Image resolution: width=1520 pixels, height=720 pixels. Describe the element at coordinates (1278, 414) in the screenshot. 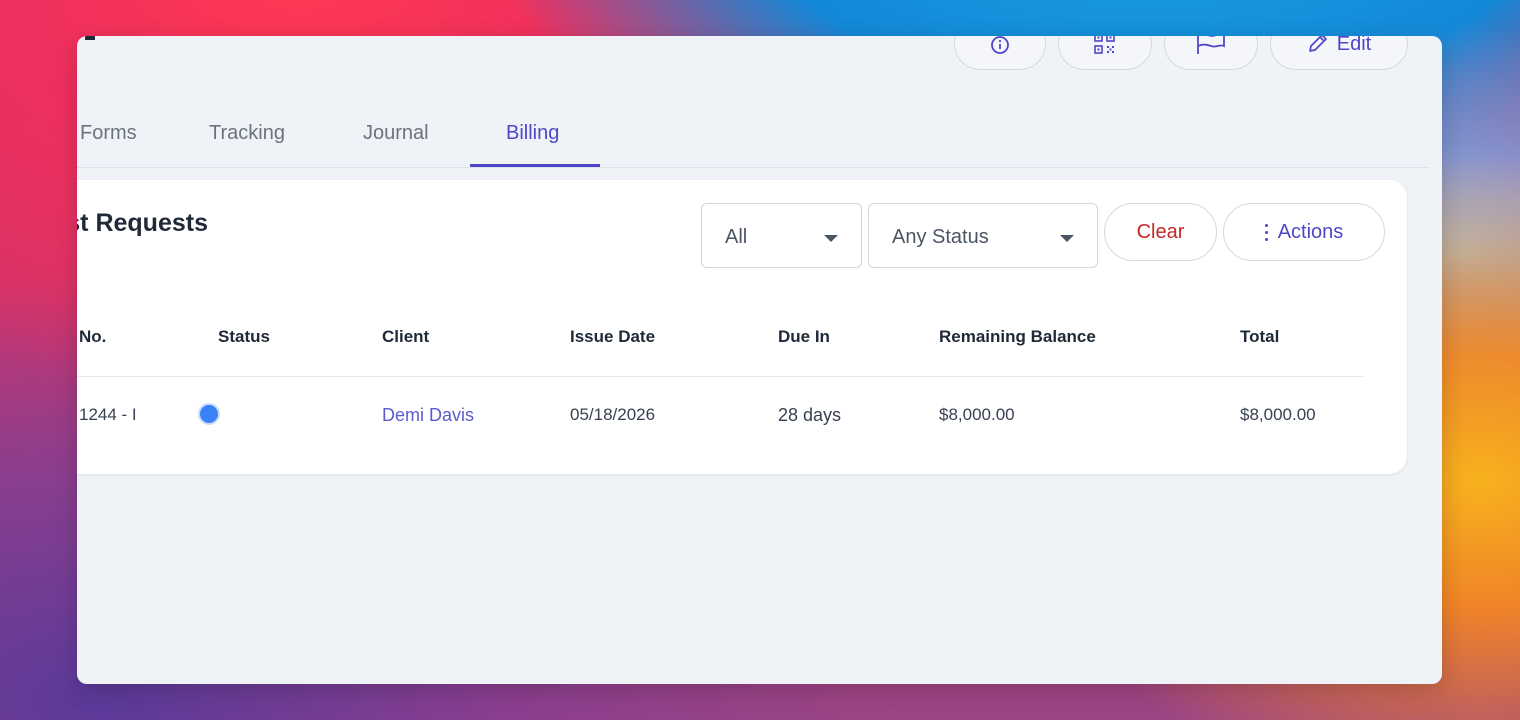

I see `cell-total: $8,000.00` at that location.